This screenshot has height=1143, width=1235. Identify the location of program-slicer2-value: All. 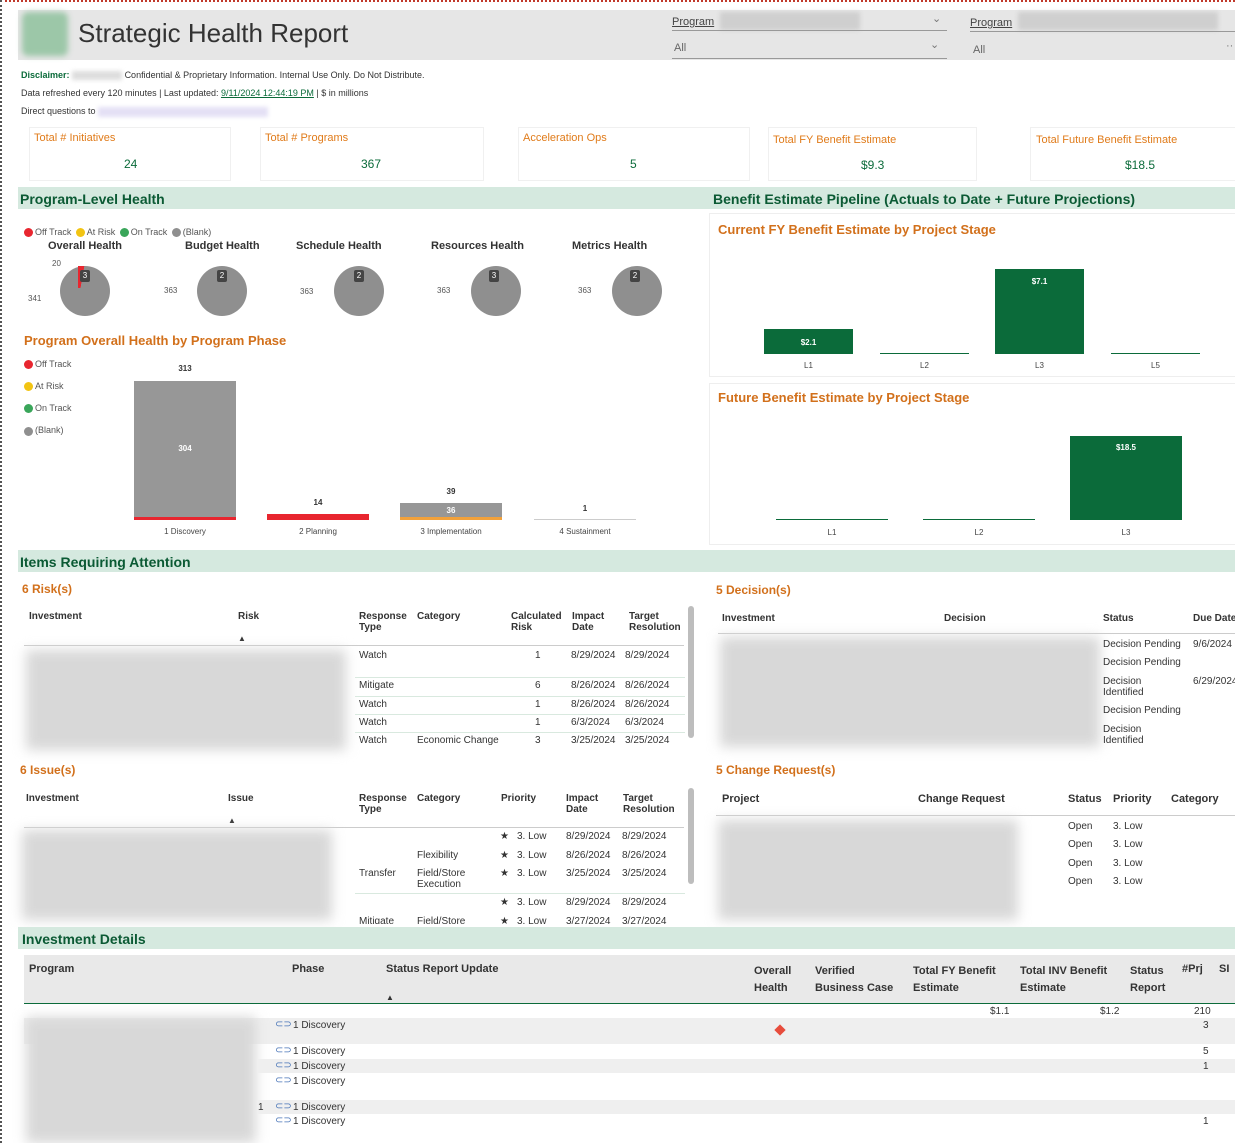
(979, 50).